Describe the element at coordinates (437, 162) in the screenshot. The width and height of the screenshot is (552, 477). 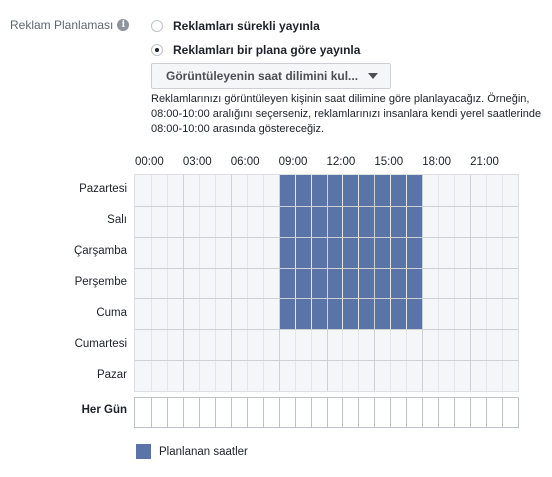
I see `hour-label: 18:00` at that location.